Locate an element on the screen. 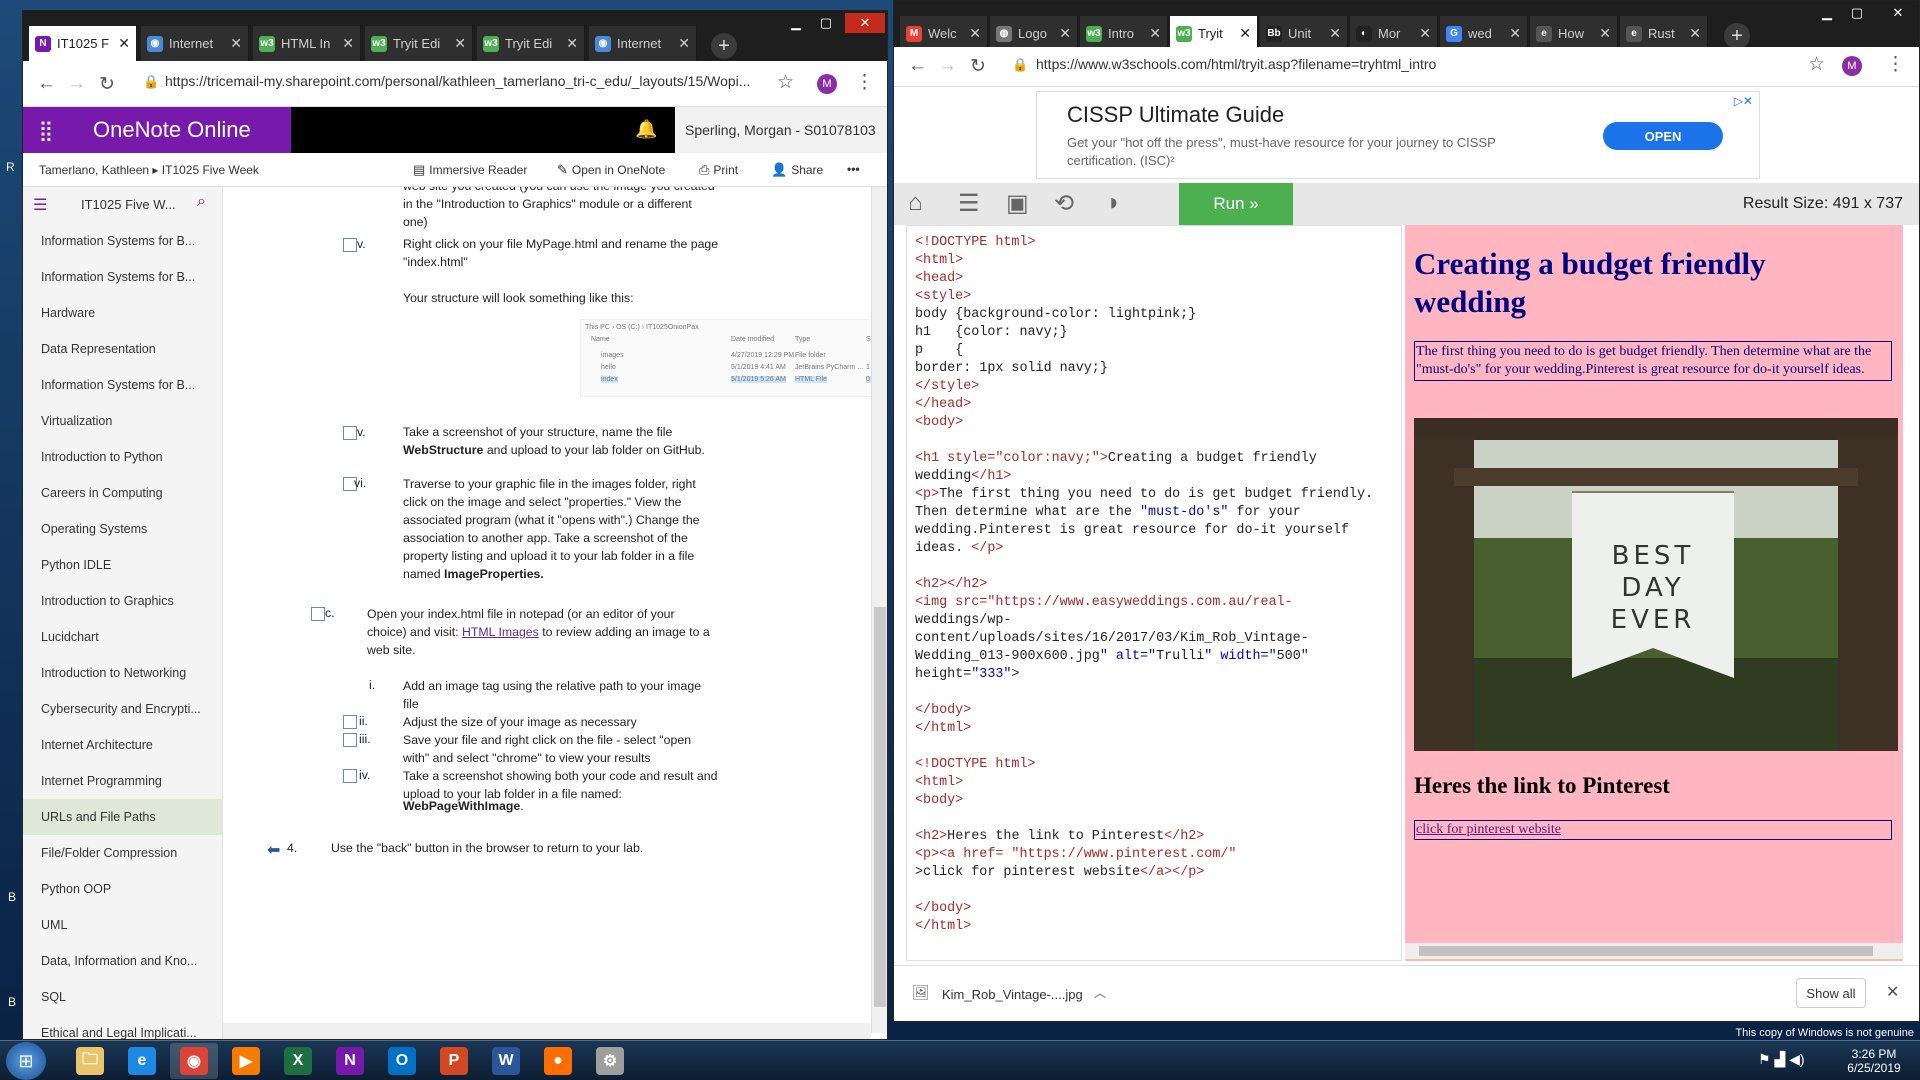 The width and height of the screenshot is (1920, 1080). start-button: ⊞ is located at coordinates (26, 1061).